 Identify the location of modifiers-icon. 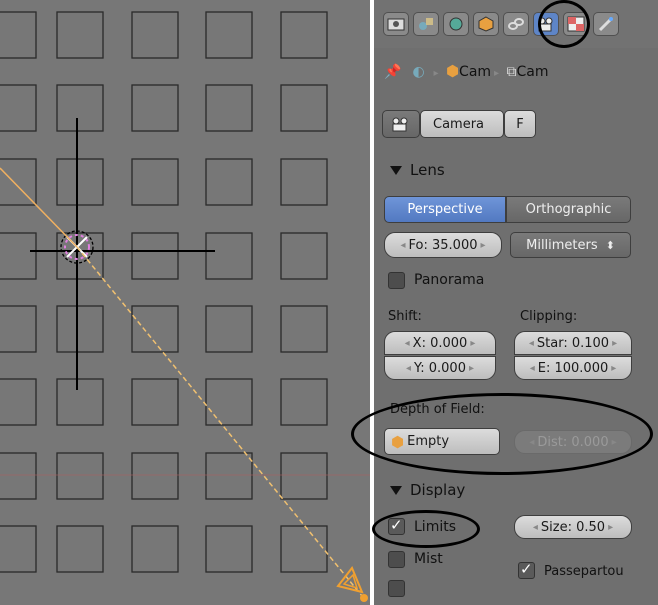
(605, 24).